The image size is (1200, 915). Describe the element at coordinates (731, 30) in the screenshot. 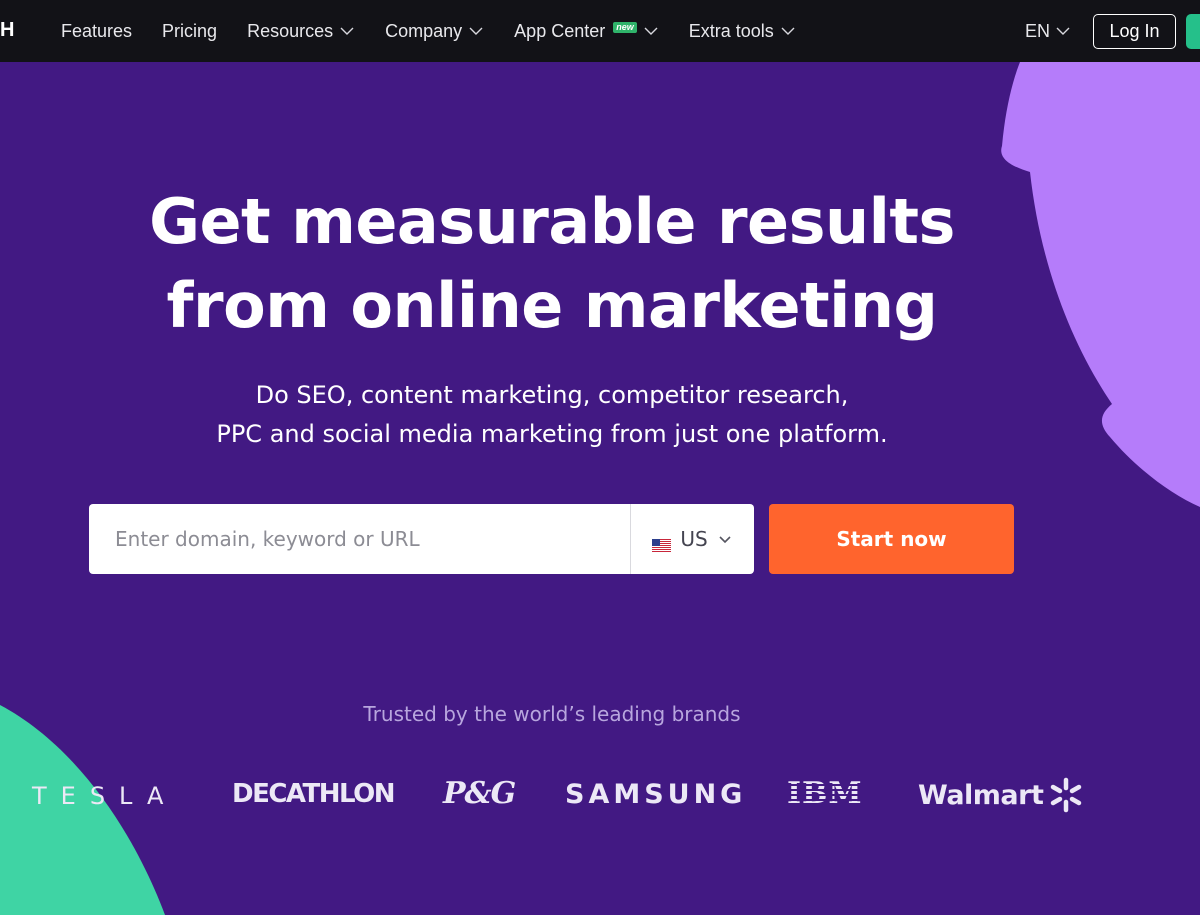

I see `nav-item-label: Extra tools` at that location.